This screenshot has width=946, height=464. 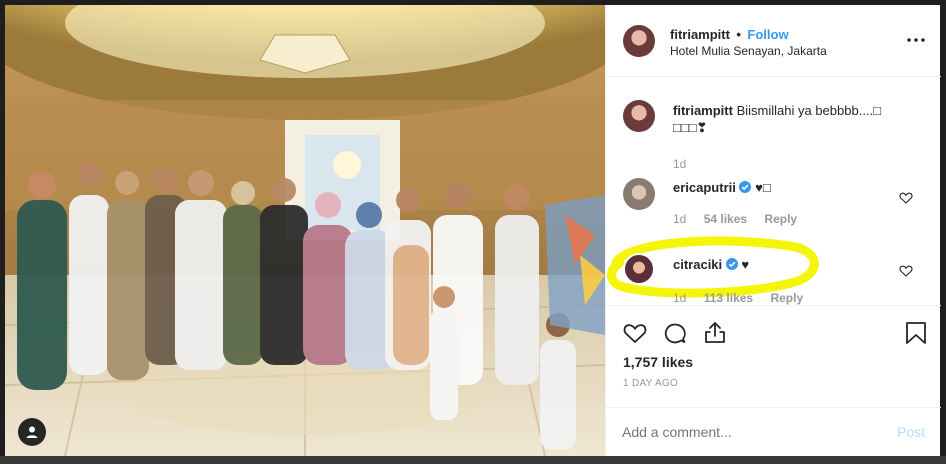 I want to click on comment-body: citraciki ♥, so click(x=711, y=264).